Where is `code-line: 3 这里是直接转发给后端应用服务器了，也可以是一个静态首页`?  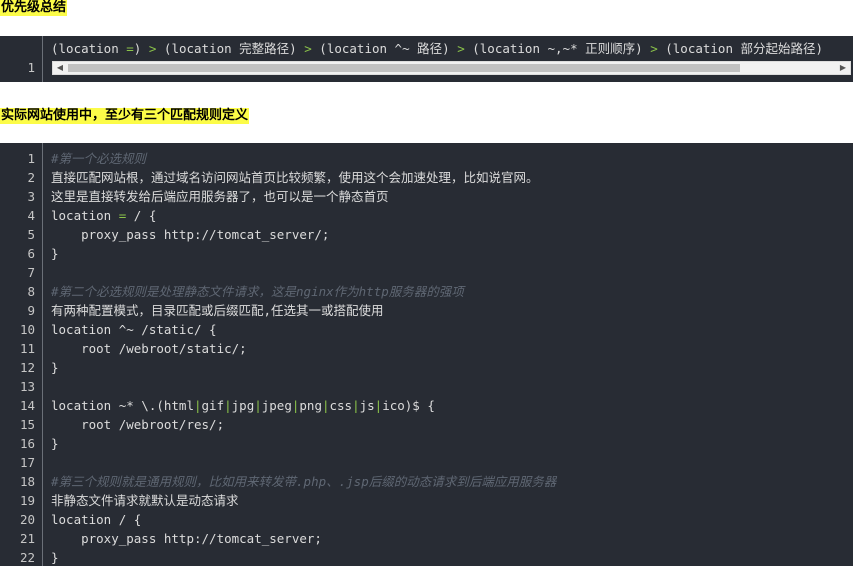
code-line: 3 这里是直接转发给后端应用服务器了，也可以是一个静态首页 is located at coordinates (426, 196).